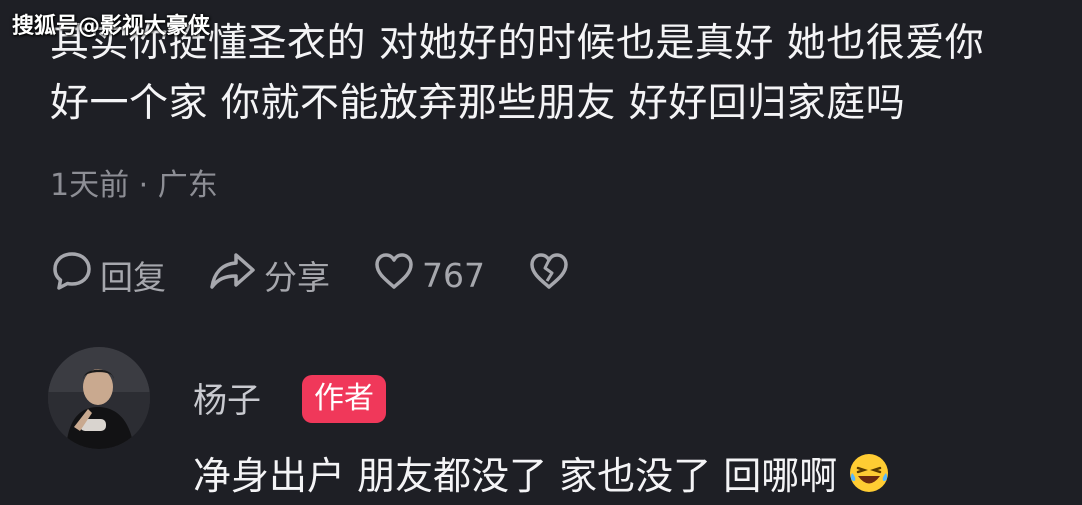 This screenshot has width=1082, height=505. I want to click on reply-author-name: 杨子, so click(227, 397).